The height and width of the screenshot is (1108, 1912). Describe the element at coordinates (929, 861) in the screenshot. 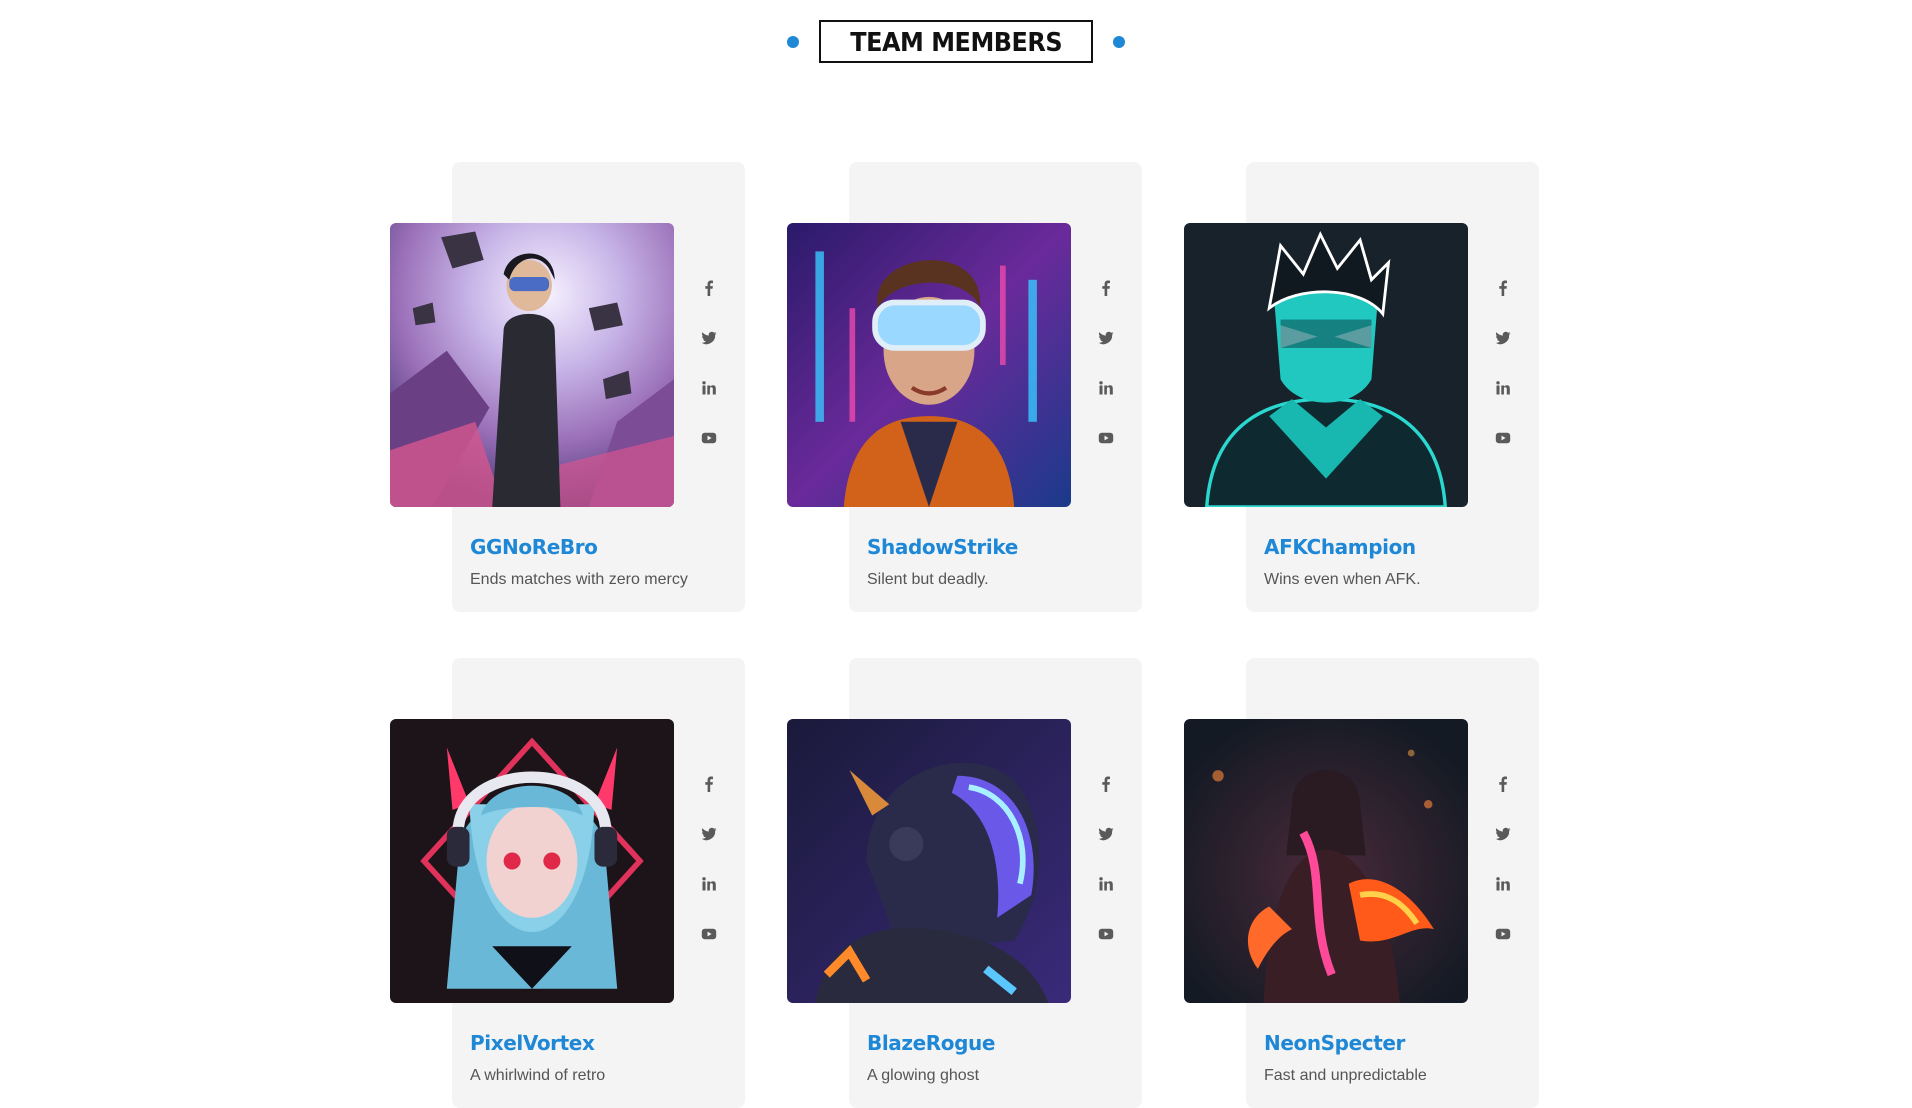

I see `member-avatar-neon-helmet-warrior-art` at that location.